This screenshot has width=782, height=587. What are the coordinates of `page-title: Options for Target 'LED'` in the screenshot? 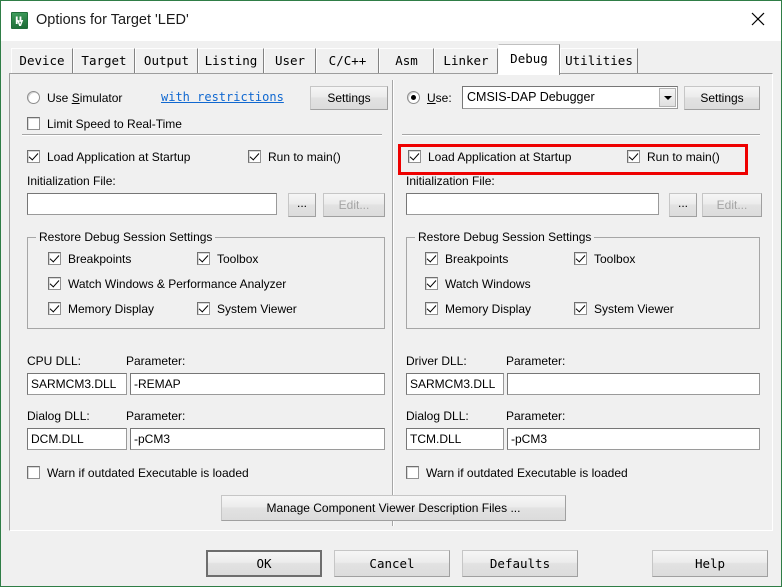 It's located at (112, 20).